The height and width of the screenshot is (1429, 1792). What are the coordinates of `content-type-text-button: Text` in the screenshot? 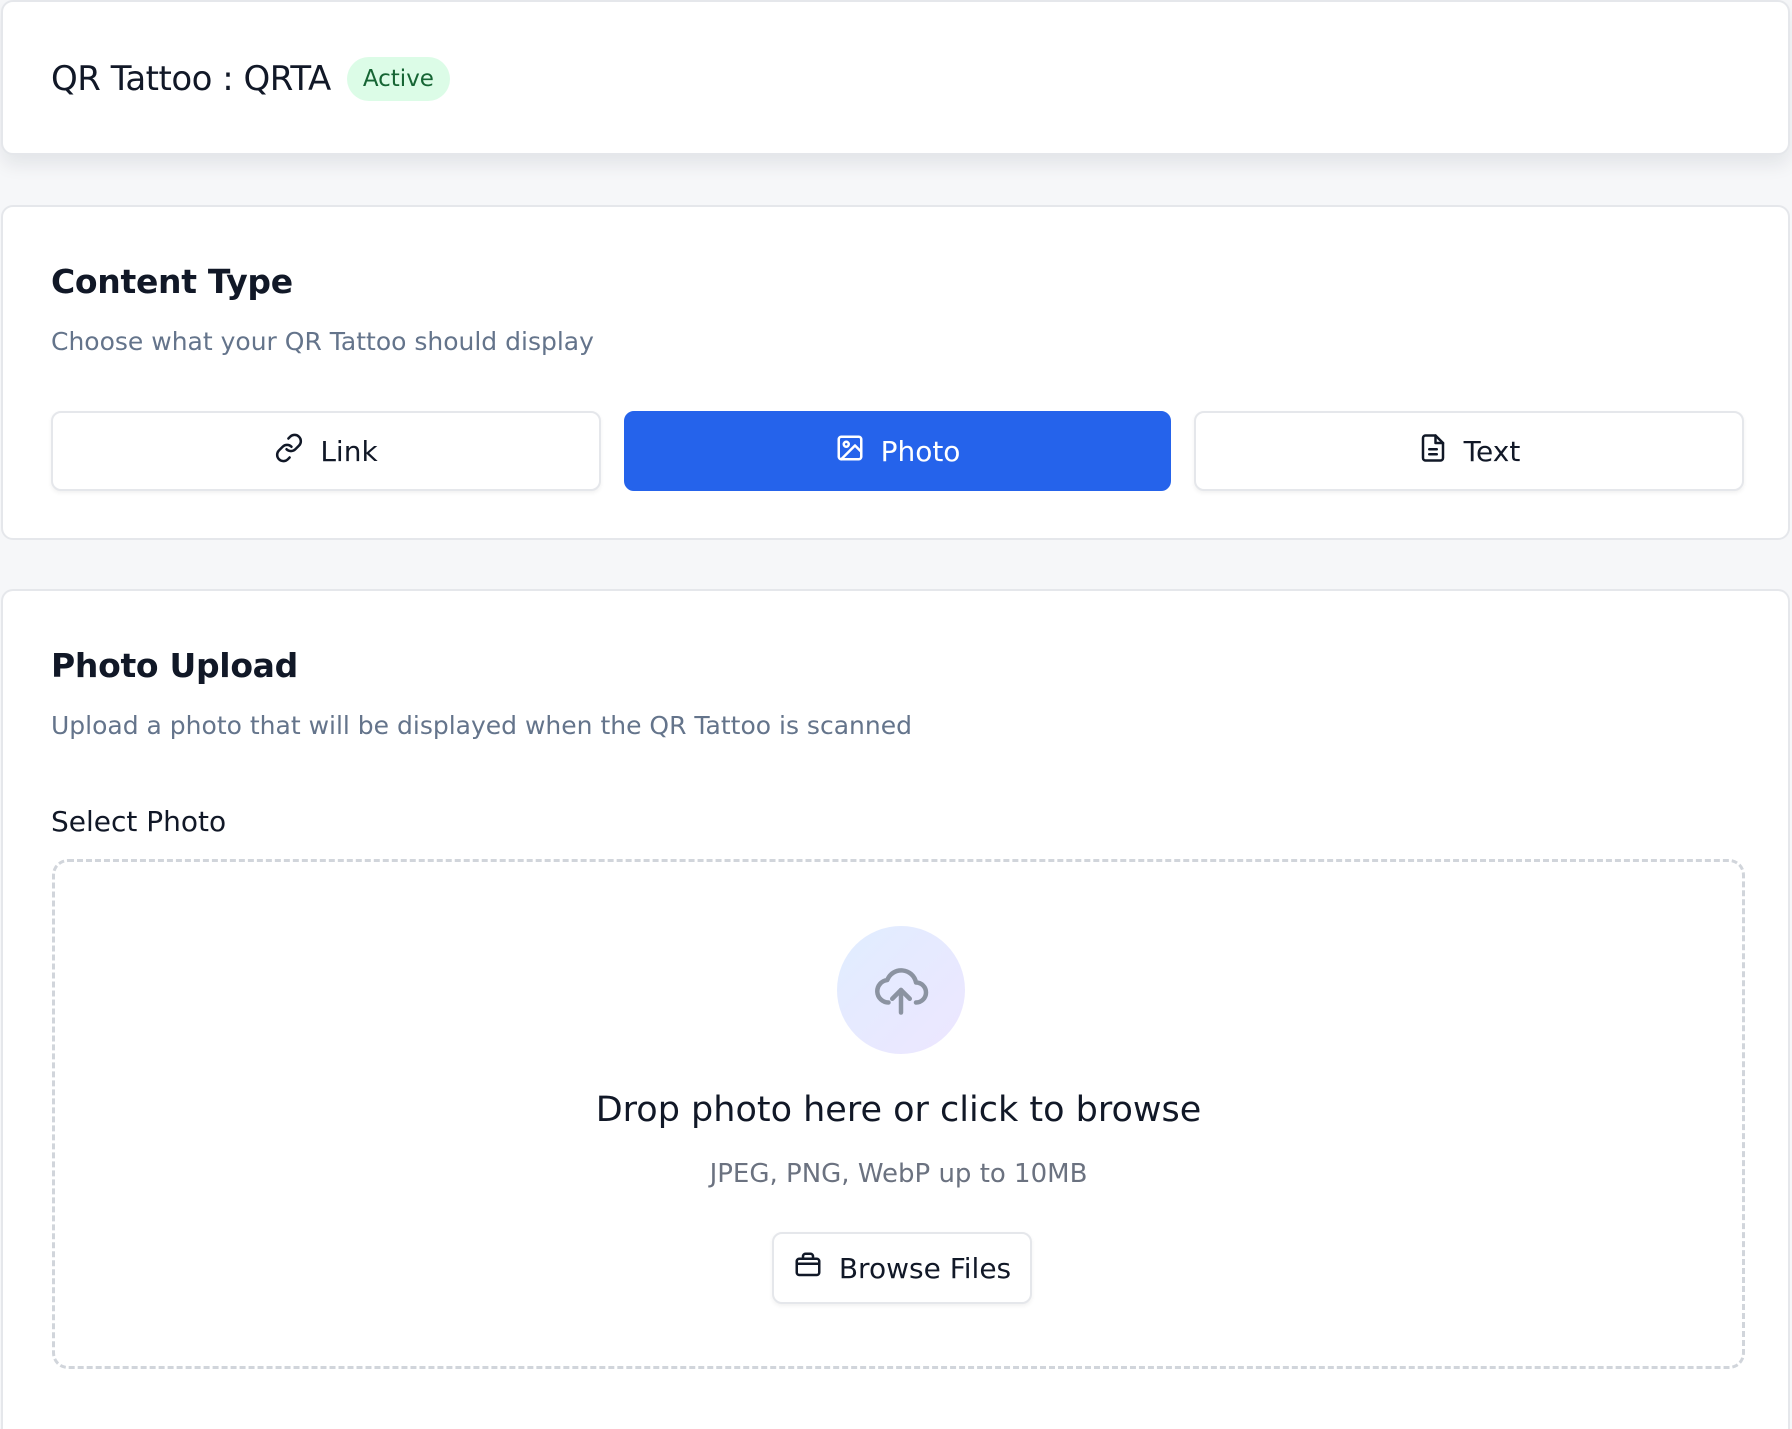 It's located at (1469, 451).